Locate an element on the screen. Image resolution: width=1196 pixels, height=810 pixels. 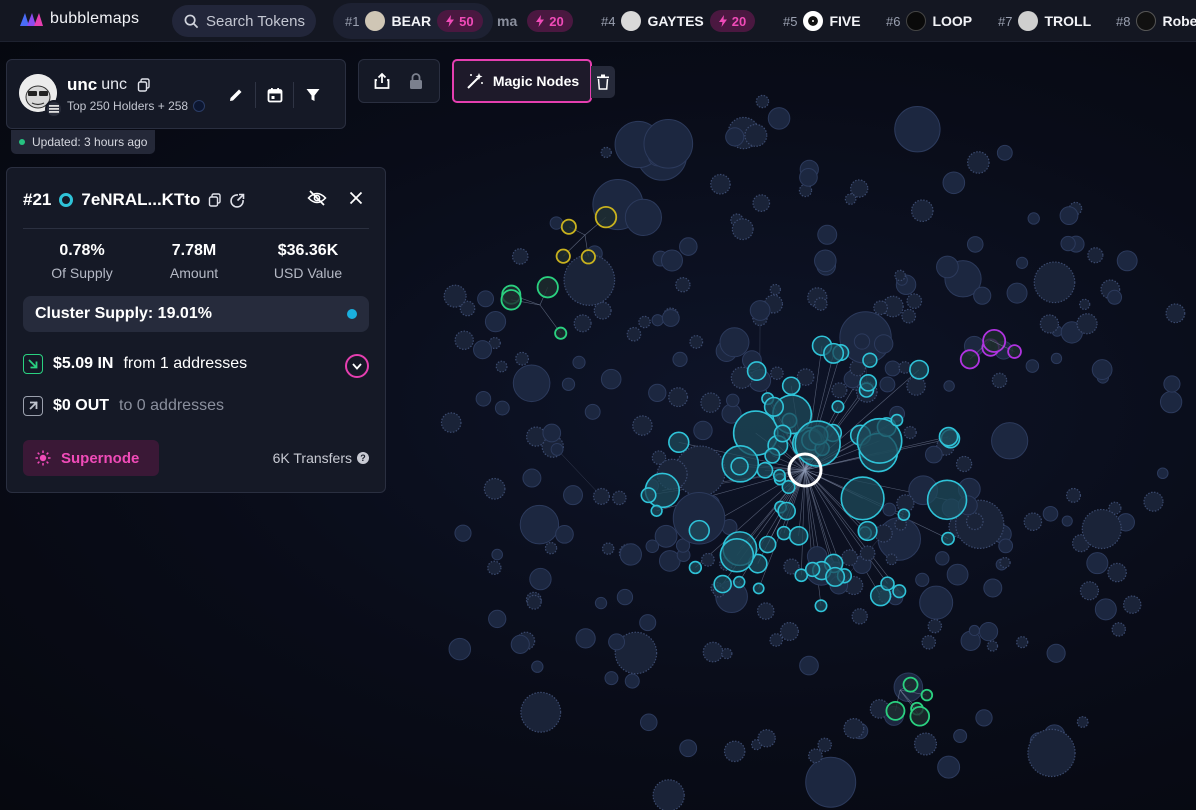
expand-inflow-button is located at coordinates (357, 366).